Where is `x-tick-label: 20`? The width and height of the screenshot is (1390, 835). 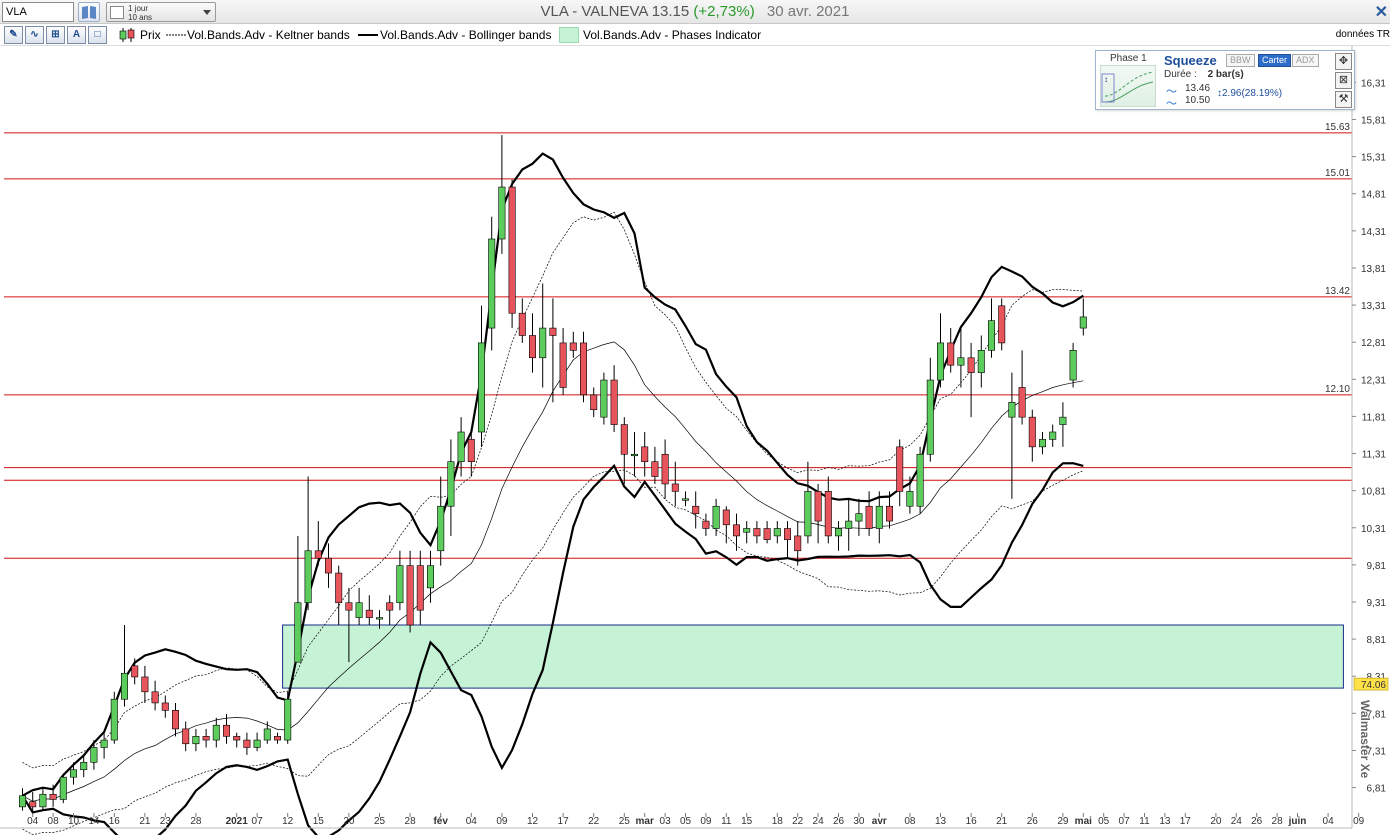 x-tick-label: 20 is located at coordinates (1216, 821).